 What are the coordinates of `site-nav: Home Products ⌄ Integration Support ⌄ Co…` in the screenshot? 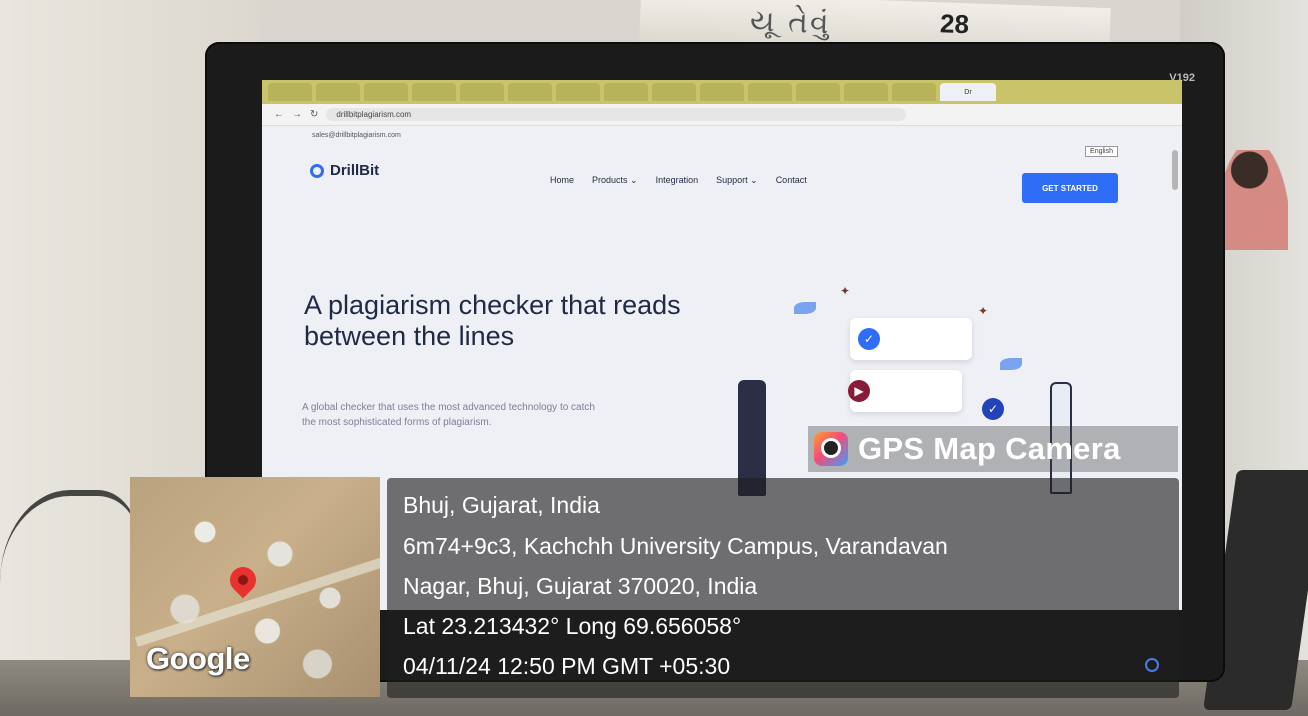 It's located at (678, 180).